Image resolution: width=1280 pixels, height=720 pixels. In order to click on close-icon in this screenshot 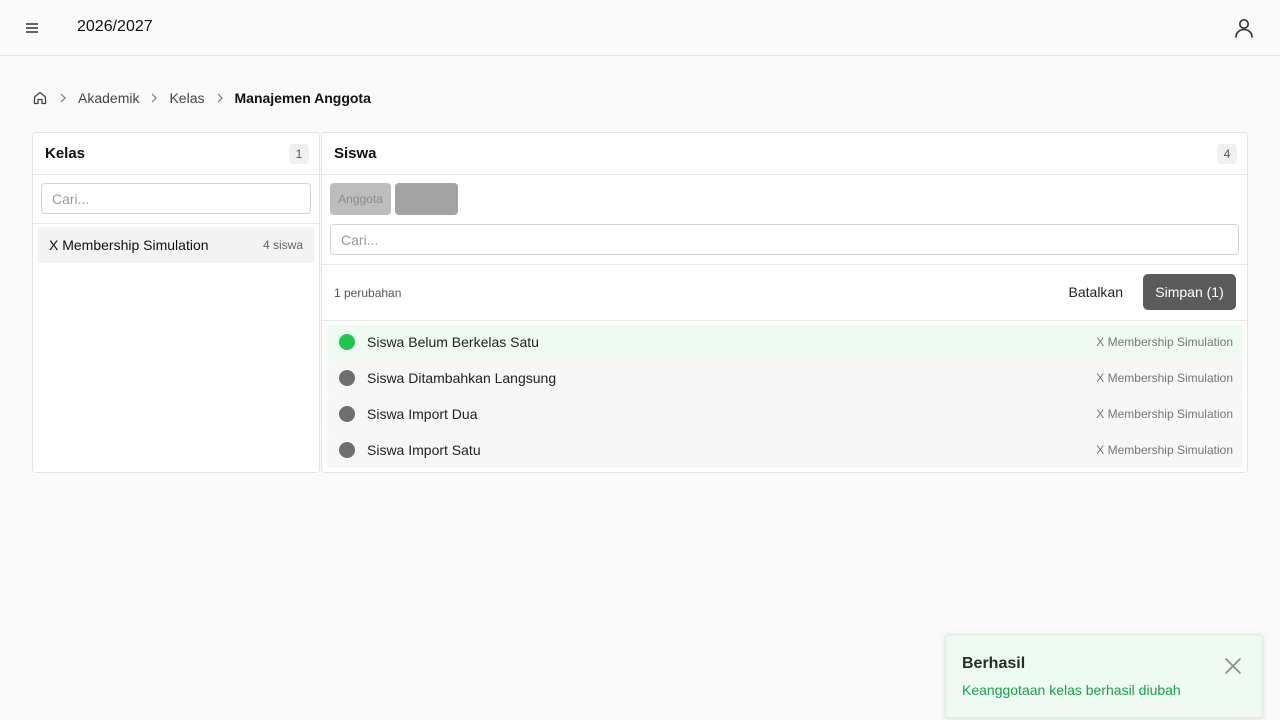, I will do `click(1233, 666)`.